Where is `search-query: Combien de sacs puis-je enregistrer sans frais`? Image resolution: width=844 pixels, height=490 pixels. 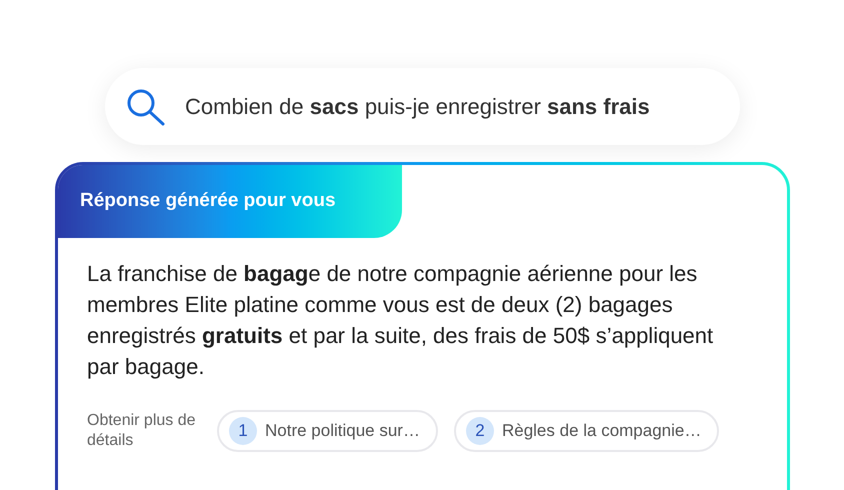
search-query: Combien de sacs puis-je enregistrer sans frais is located at coordinates (417, 107).